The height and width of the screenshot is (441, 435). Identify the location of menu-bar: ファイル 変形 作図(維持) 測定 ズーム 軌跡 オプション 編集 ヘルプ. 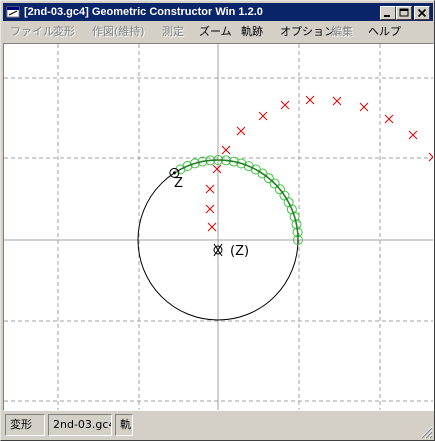
(218, 32).